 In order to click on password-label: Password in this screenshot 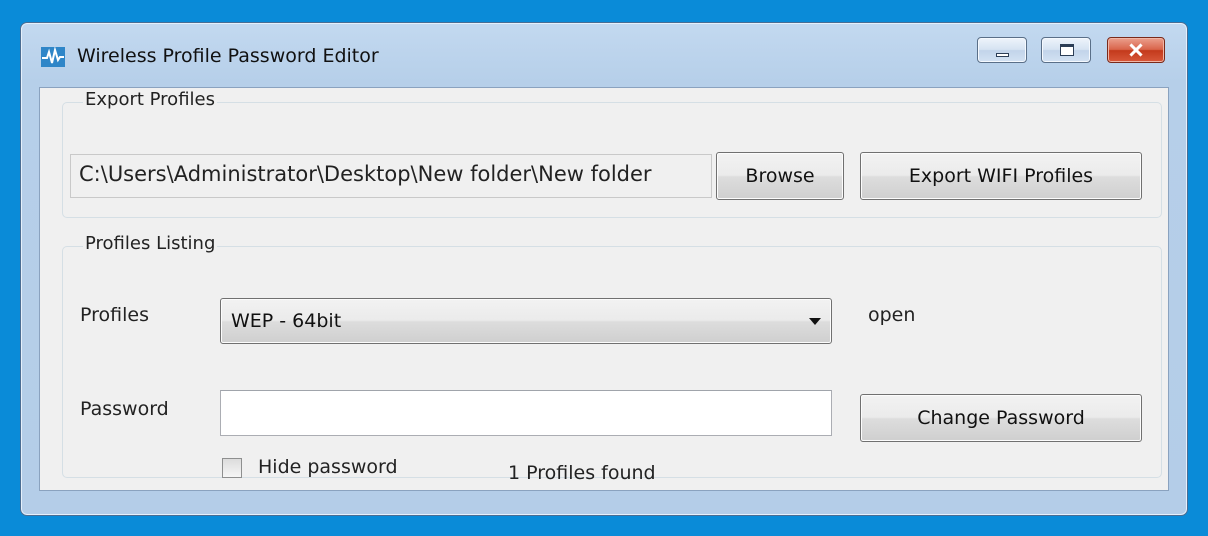, I will do `click(124, 409)`.